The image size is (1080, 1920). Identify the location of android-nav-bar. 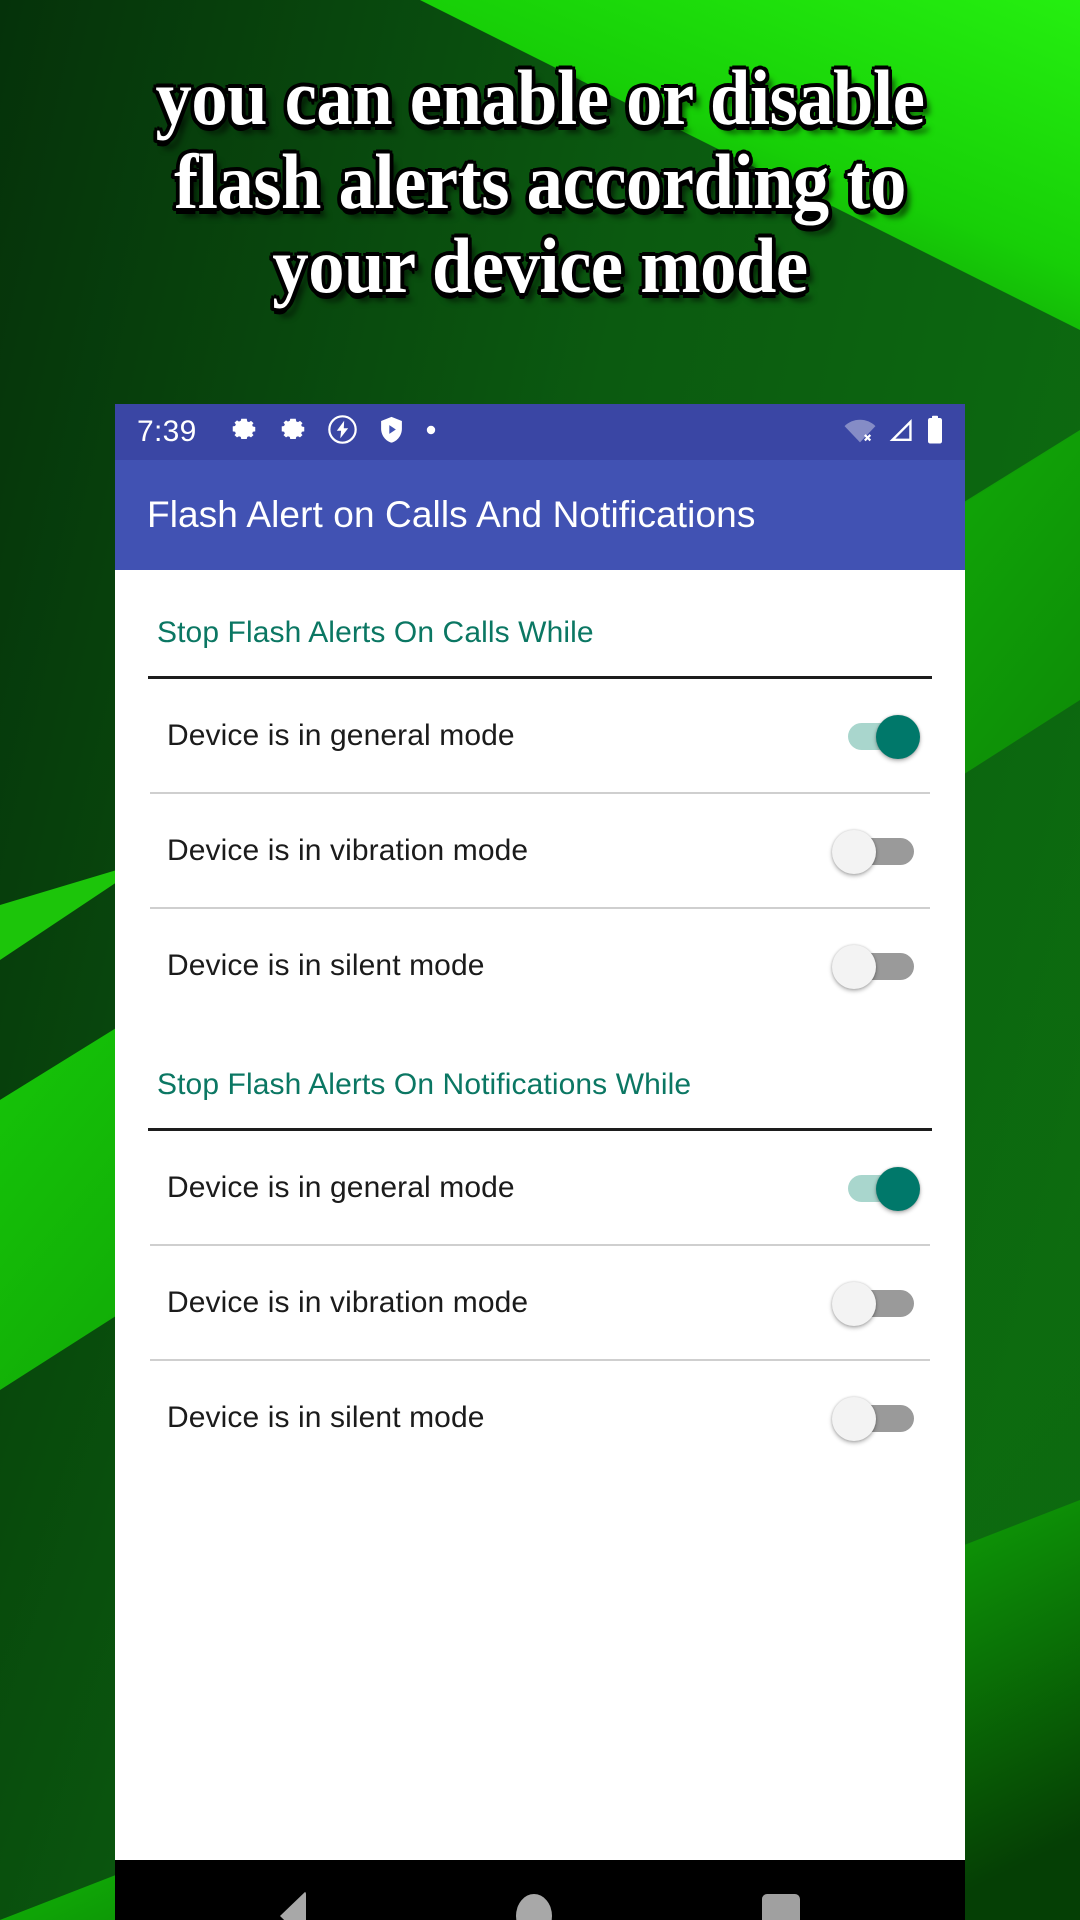
(540, 1890).